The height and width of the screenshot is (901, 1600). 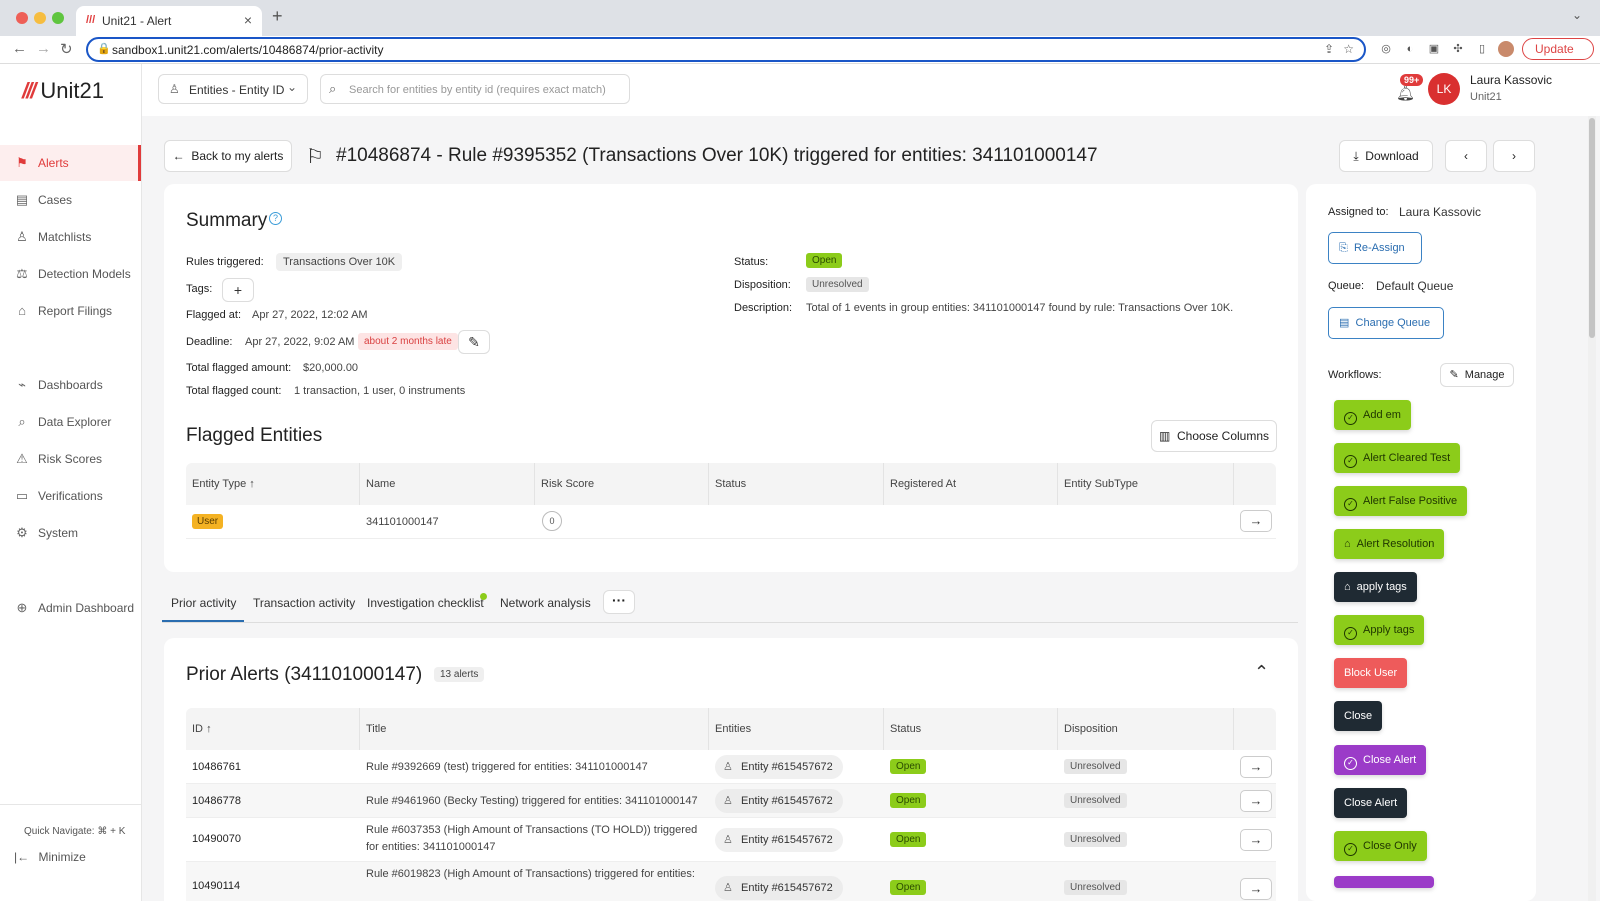 What do you see at coordinates (40, 18) in the screenshot?
I see `window-minimize-dot` at bounding box center [40, 18].